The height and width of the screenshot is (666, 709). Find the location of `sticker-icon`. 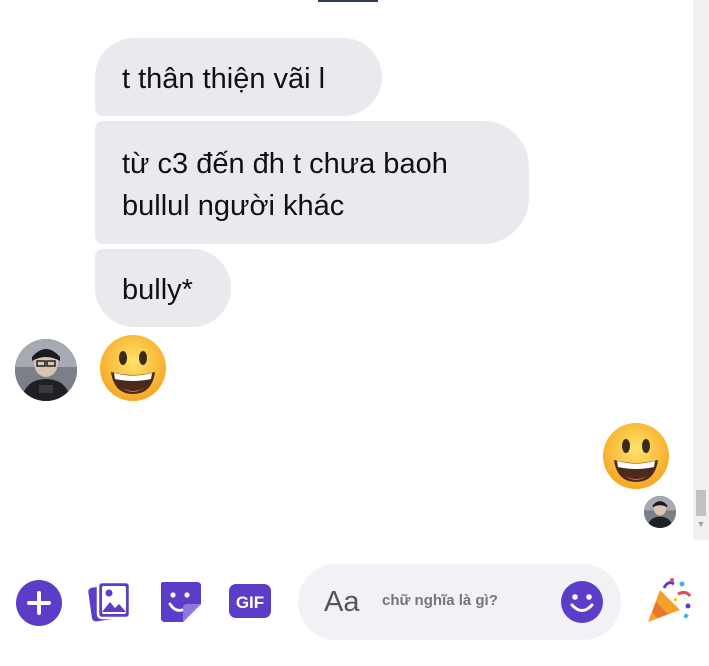

sticker-icon is located at coordinates (180, 601).